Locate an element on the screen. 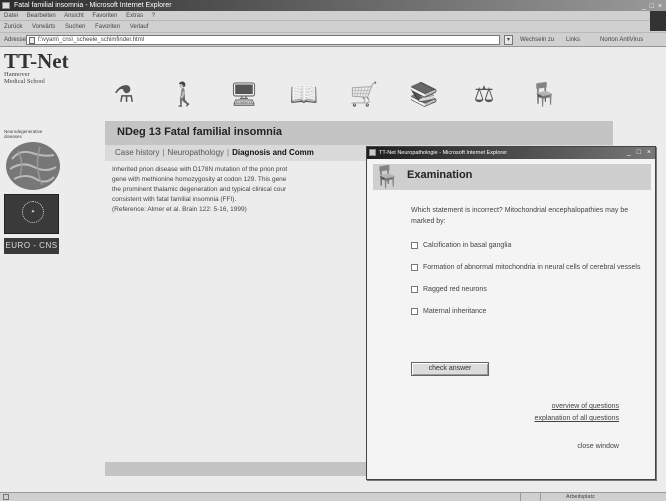 This screenshot has width=666, height=501. status-bar: Arbeitsplatz is located at coordinates (333, 496).